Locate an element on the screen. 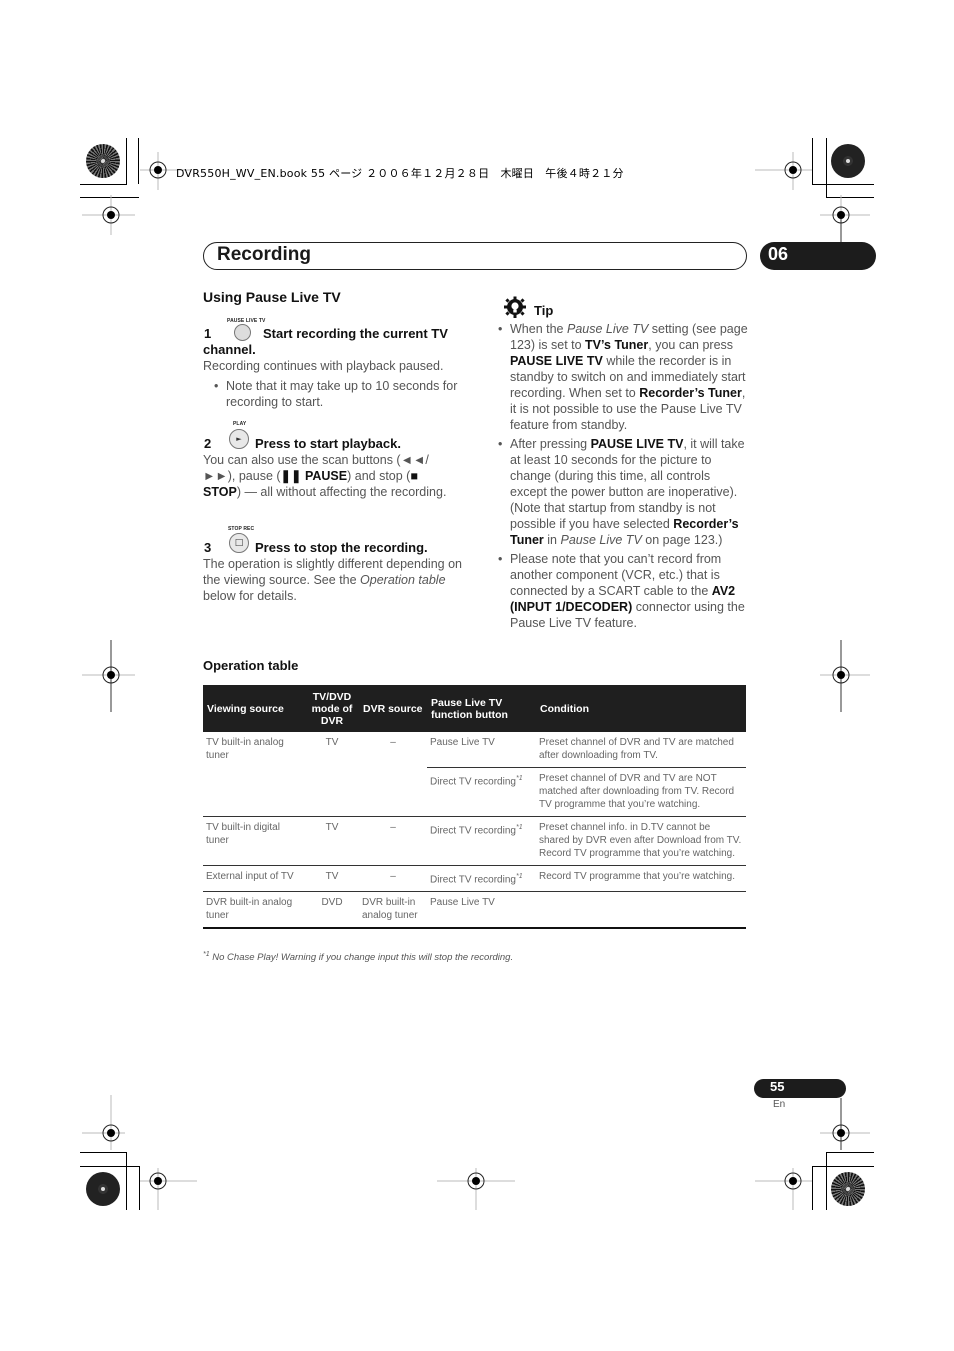 The width and height of the screenshot is (954, 1351). step-number: 2 is located at coordinates (208, 443).